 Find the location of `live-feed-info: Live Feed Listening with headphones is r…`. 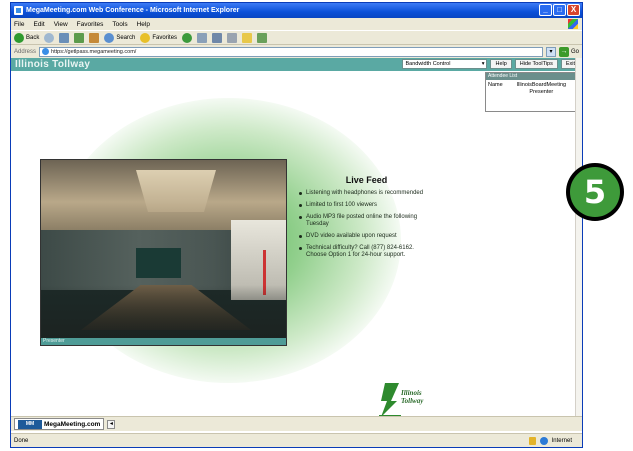

live-feed-info: Live Feed Listening with headphones is r… is located at coordinates (366, 219).